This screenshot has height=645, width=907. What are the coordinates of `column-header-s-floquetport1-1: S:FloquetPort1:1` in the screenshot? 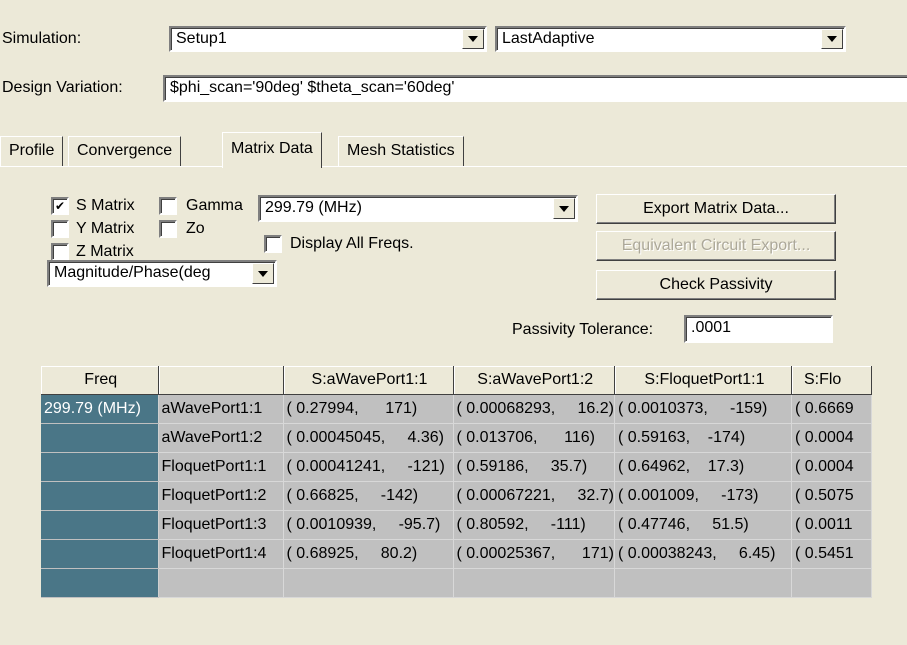 It's located at (703, 380).